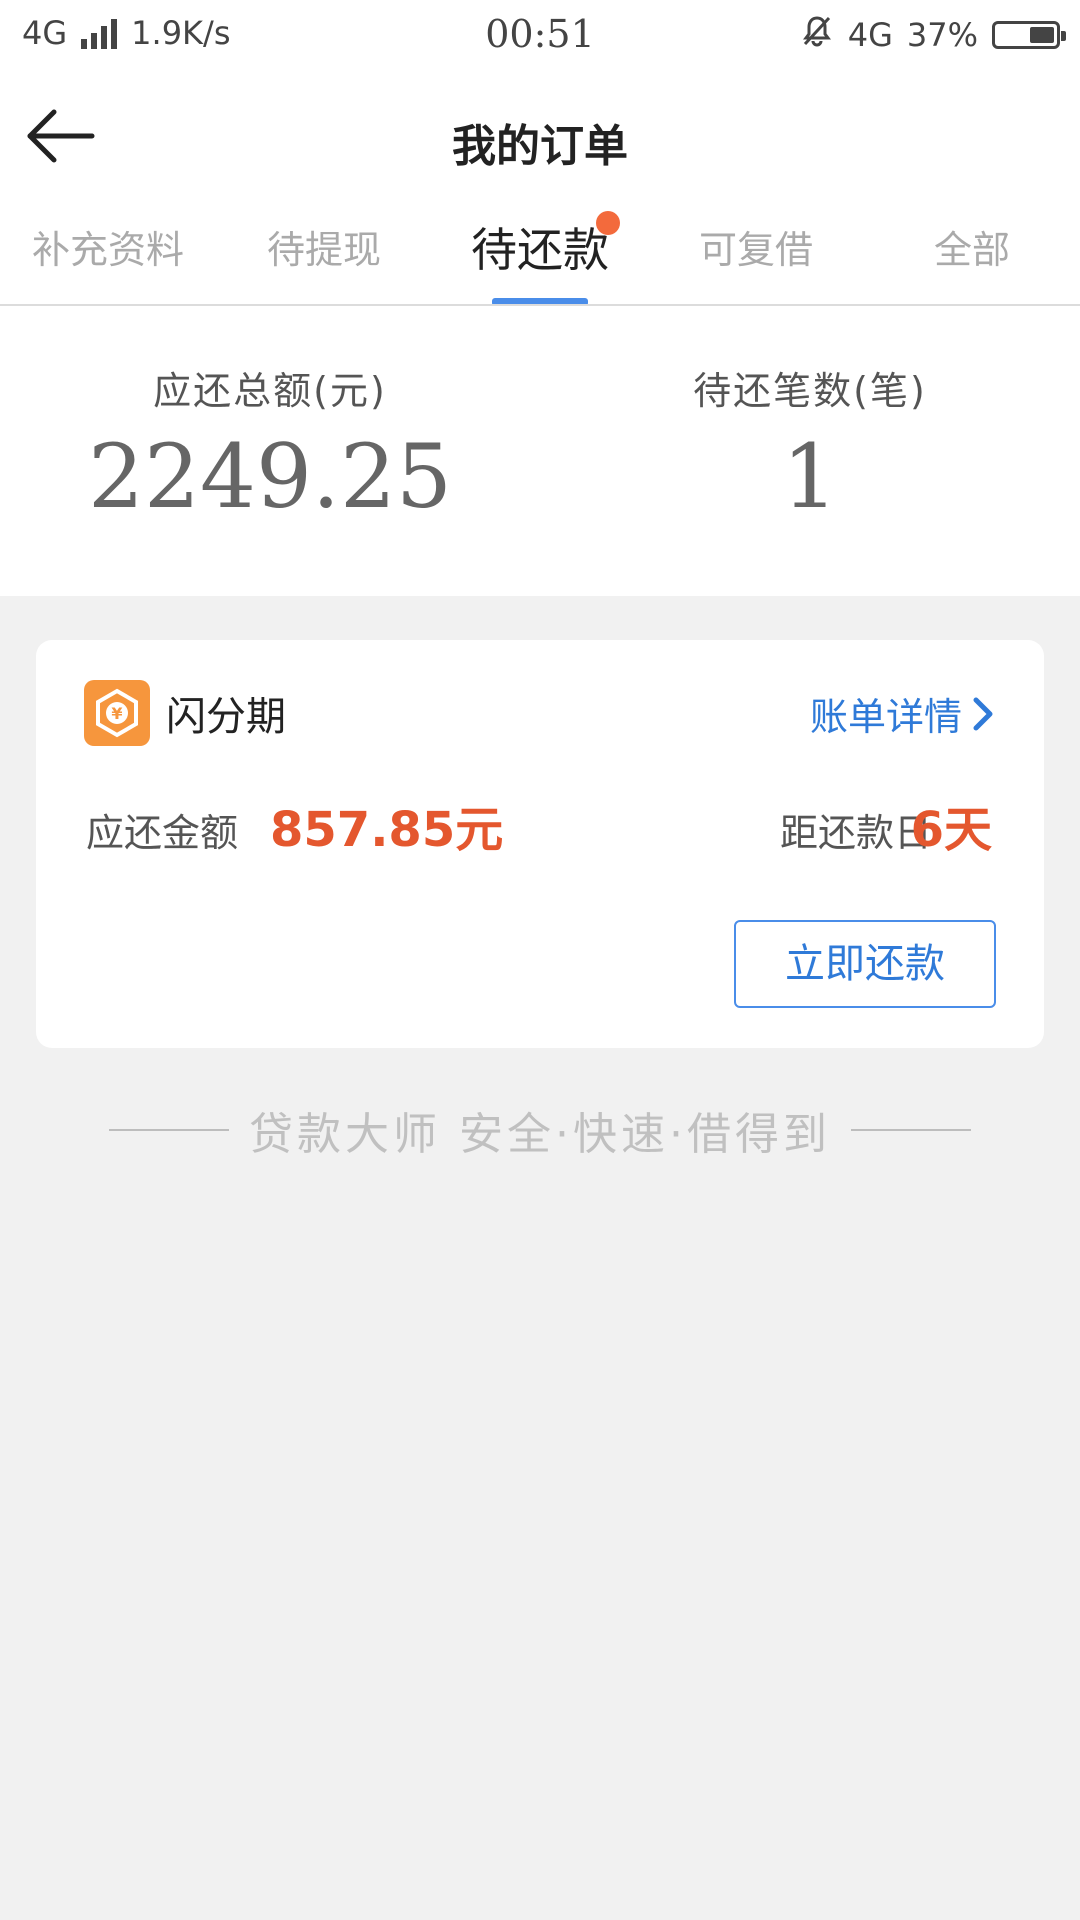 This screenshot has height=1920, width=1080. Describe the element at coordinates (540, 1134) in the screenshot. I see `slogan-text: 贷款大师 安全·快速·借得到` at that location.